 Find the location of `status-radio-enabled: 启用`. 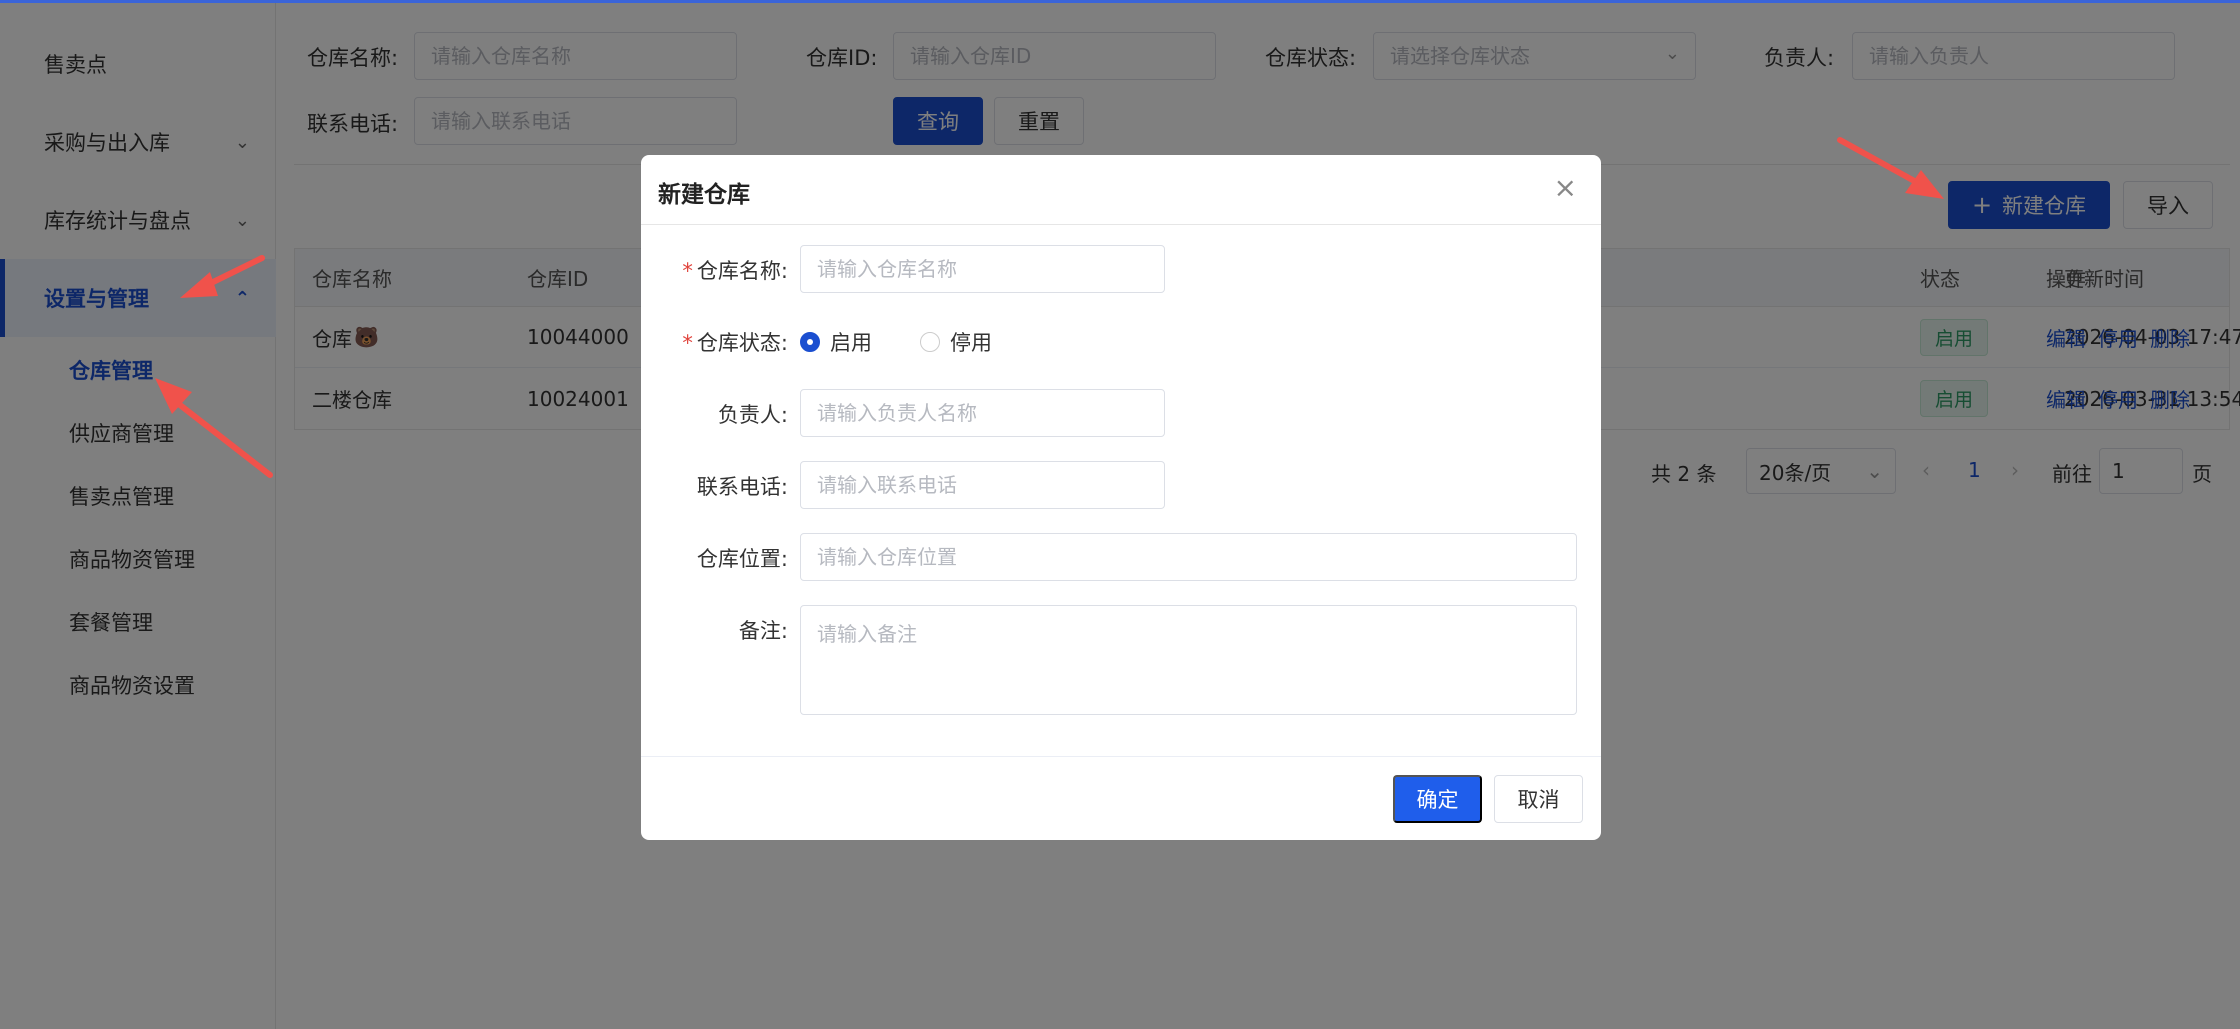

status-radio-enabled: 启用 is located at coordinates (836, 342).